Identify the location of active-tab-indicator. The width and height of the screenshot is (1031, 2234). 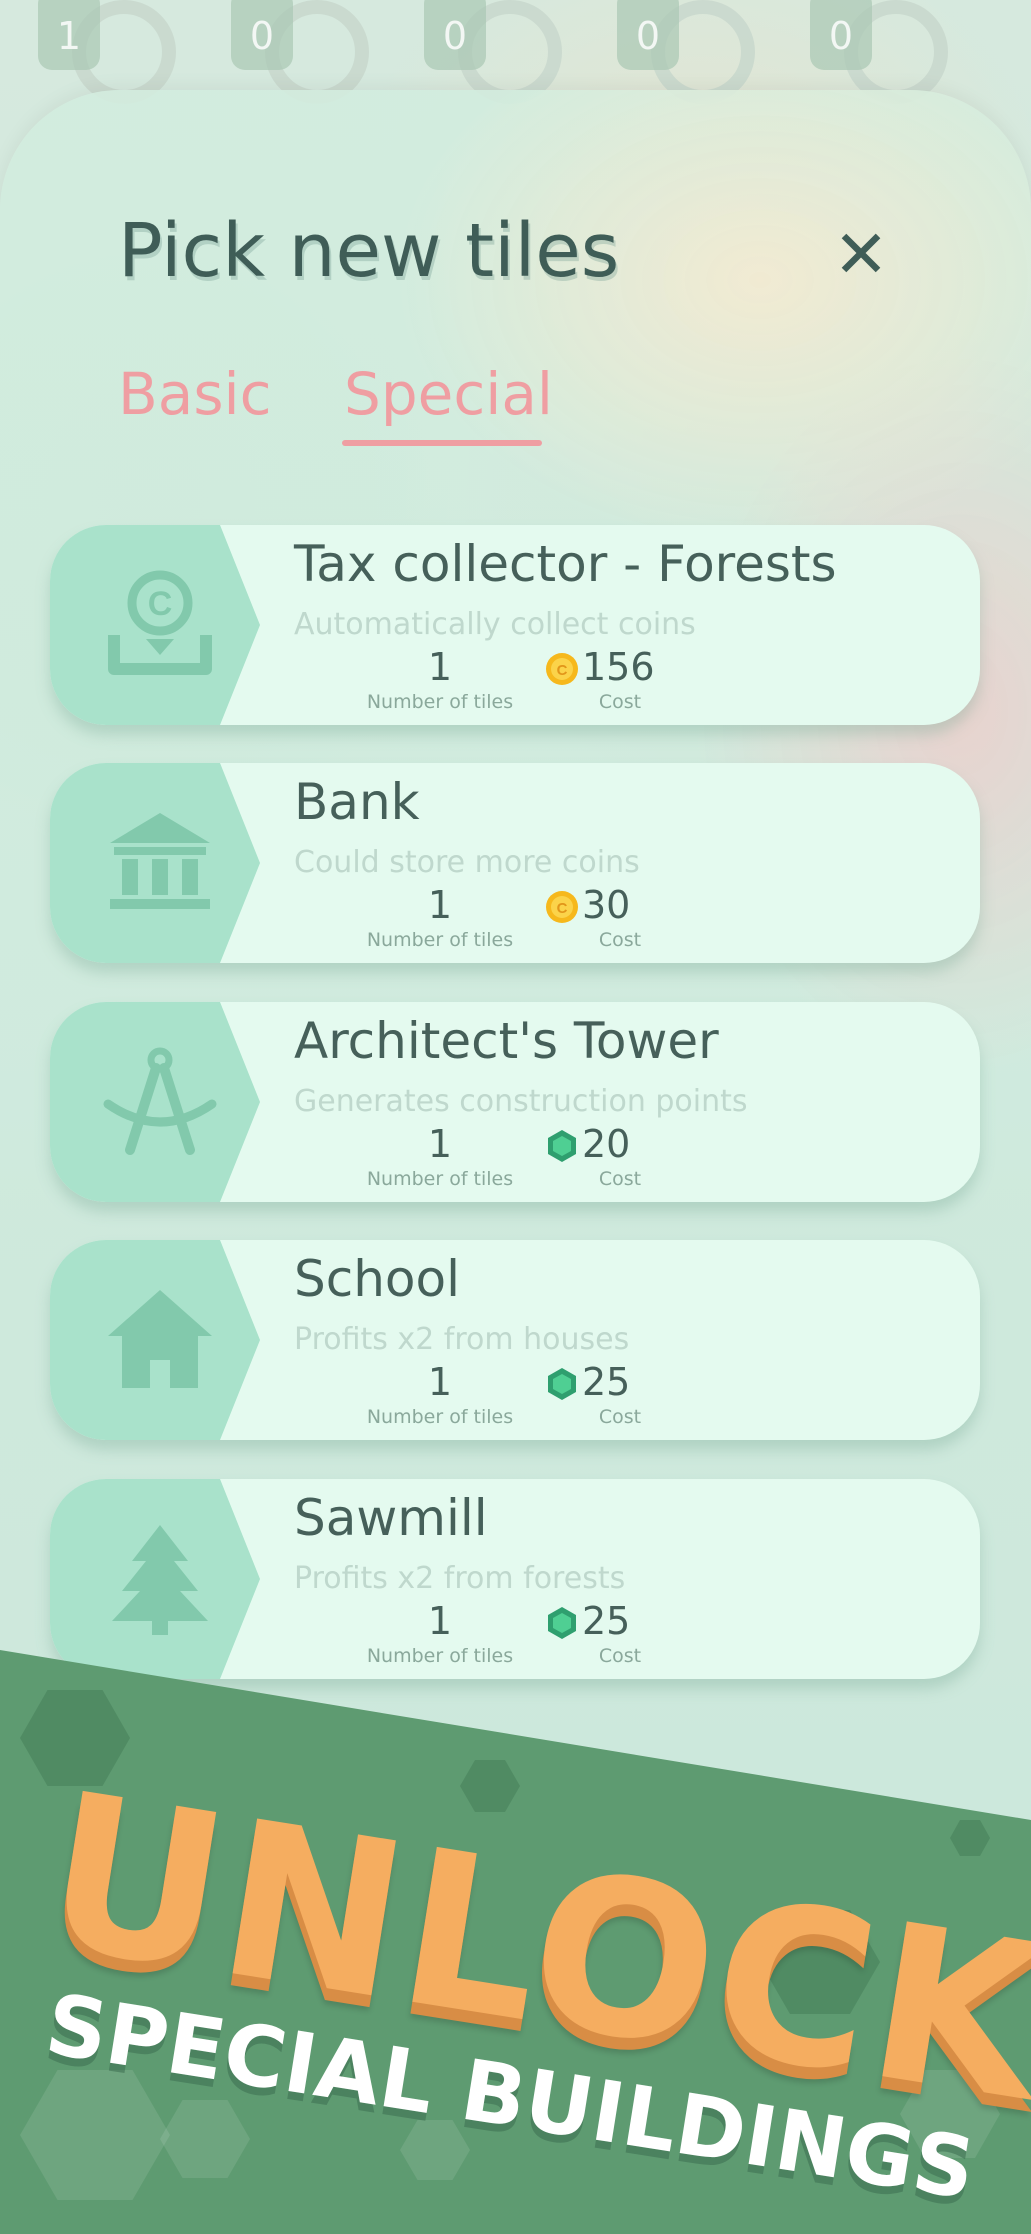
(442, 443).